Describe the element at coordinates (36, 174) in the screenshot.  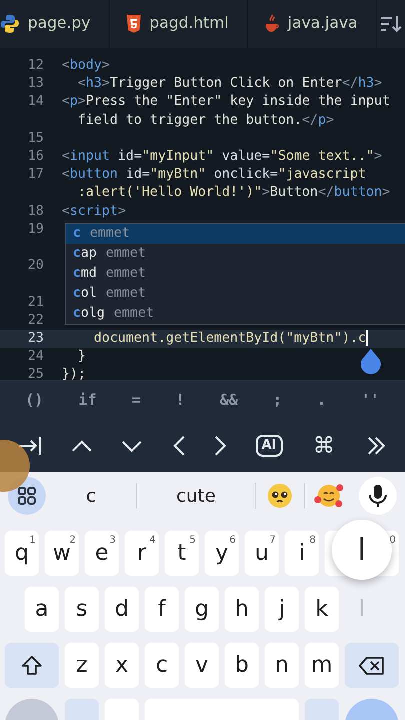
I see `line-number: 17` at that location.